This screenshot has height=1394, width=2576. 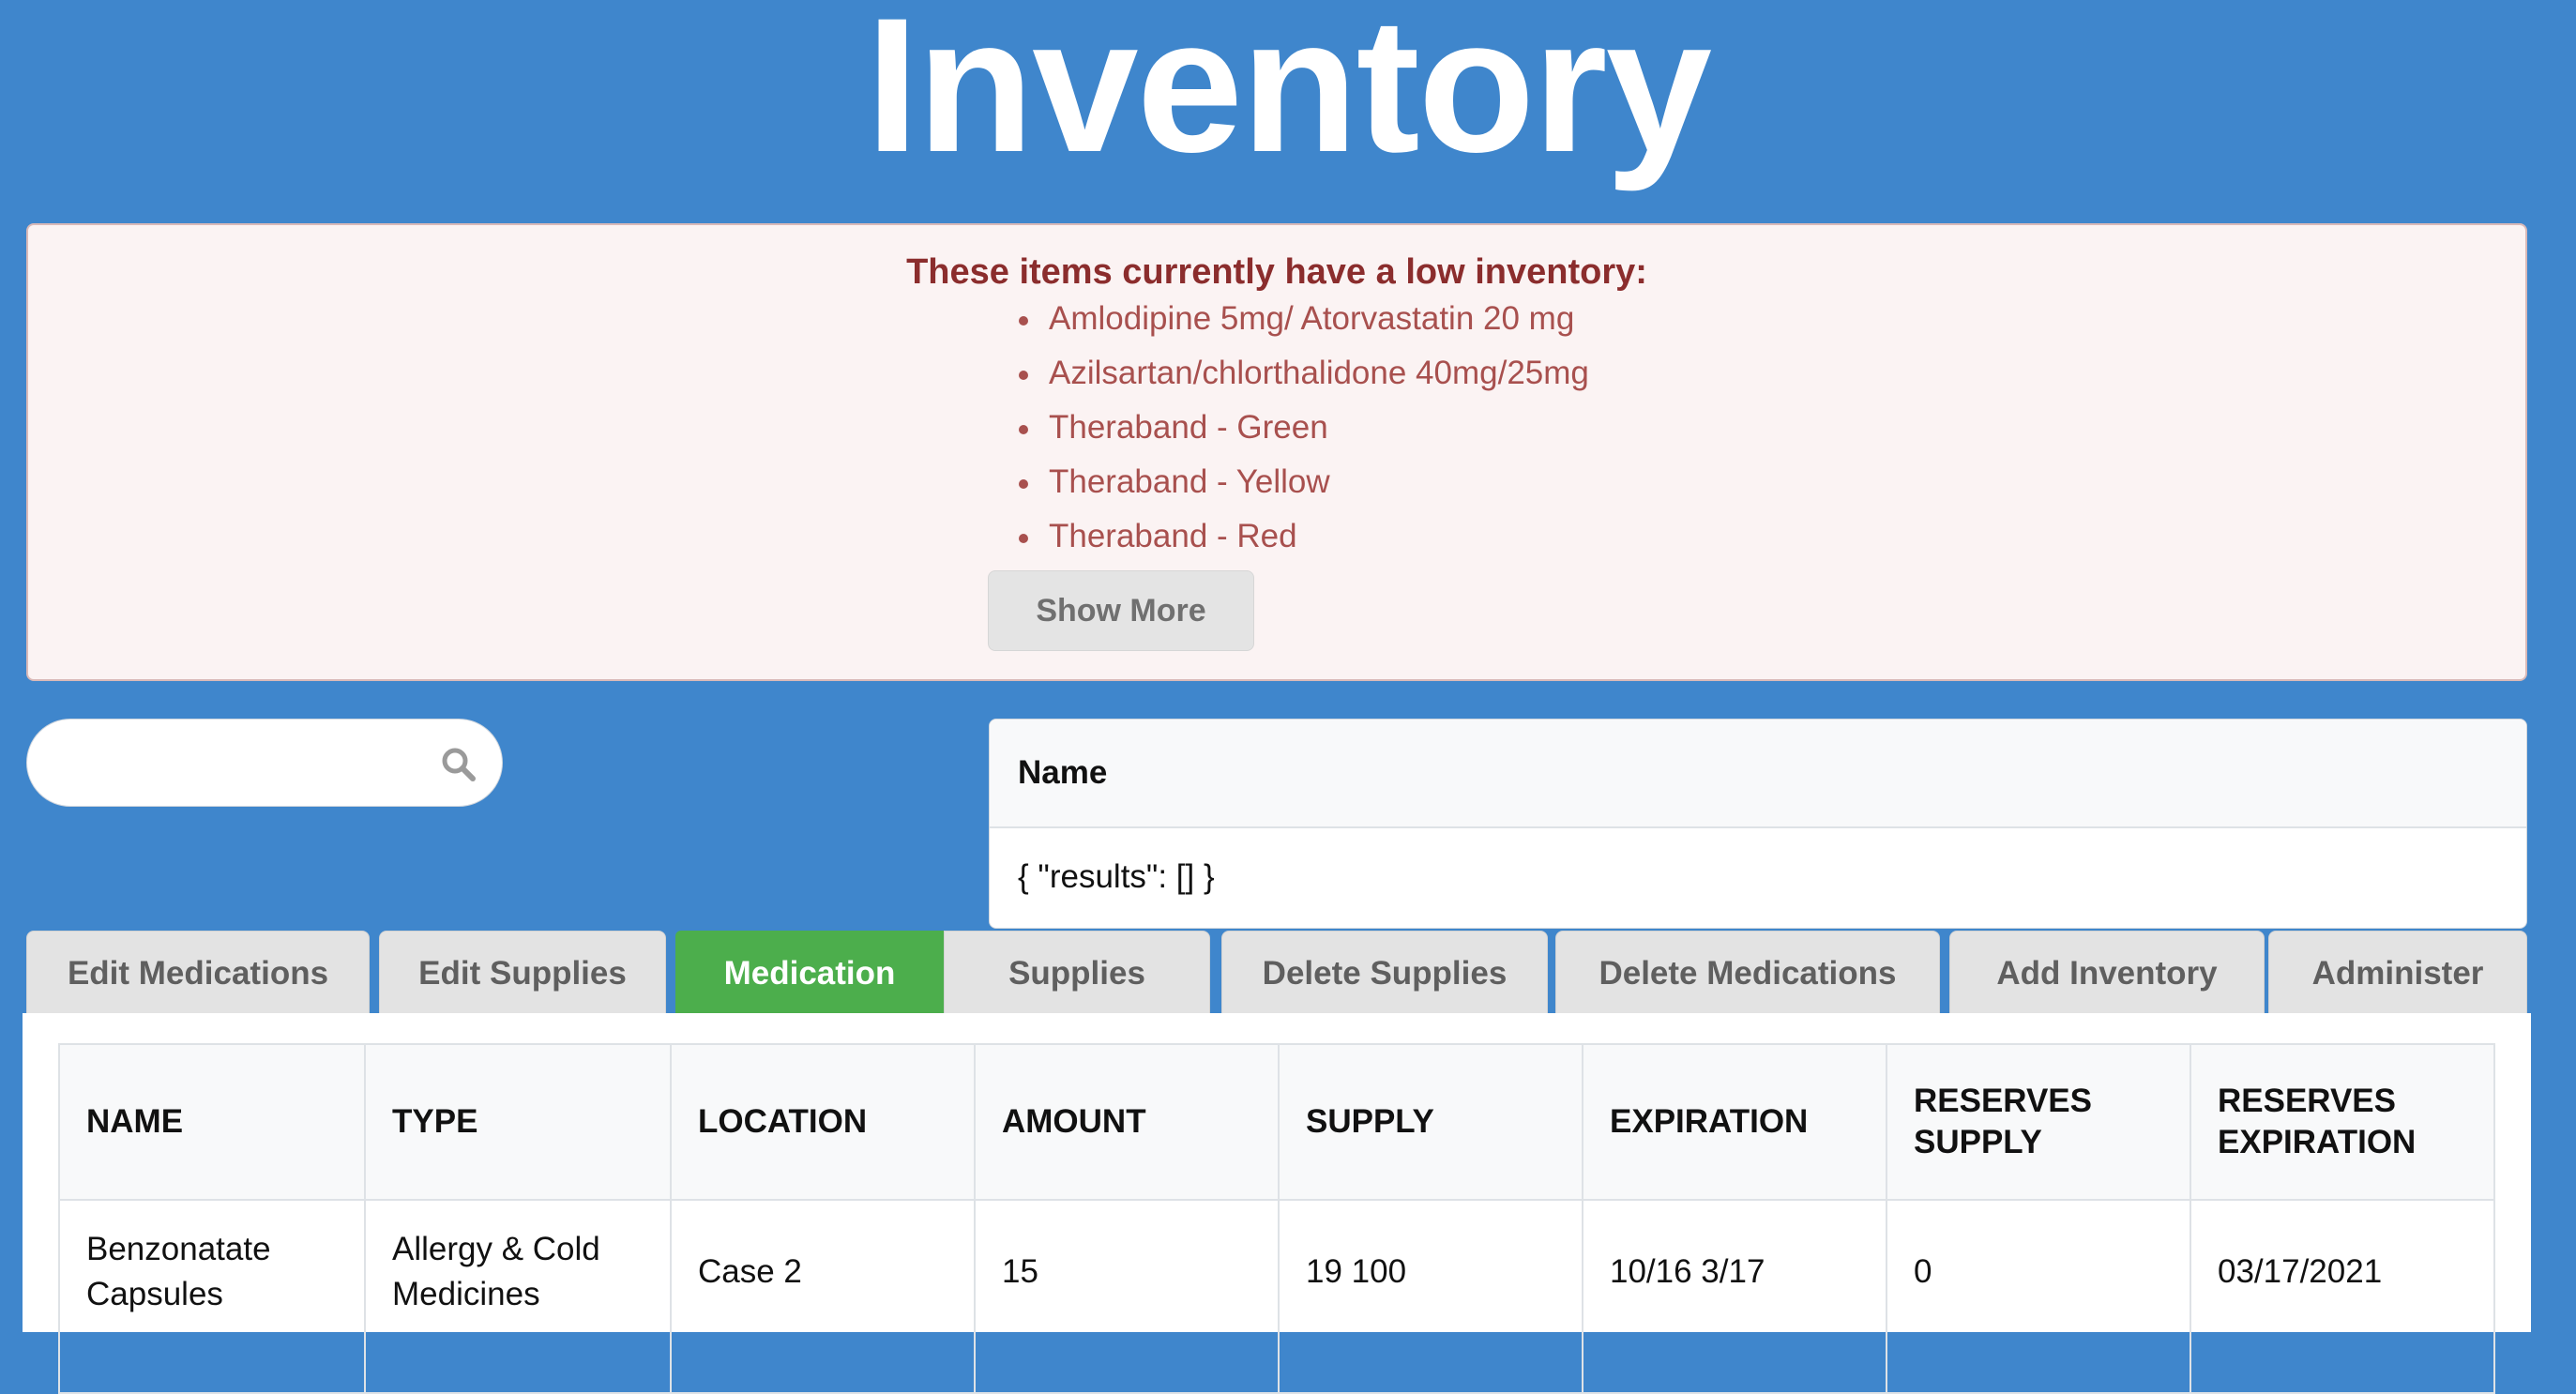 What do you see at coordinates (1758, 774) in the screenshot?
I see `results-header: Name` at bounding box center [1758, 774].